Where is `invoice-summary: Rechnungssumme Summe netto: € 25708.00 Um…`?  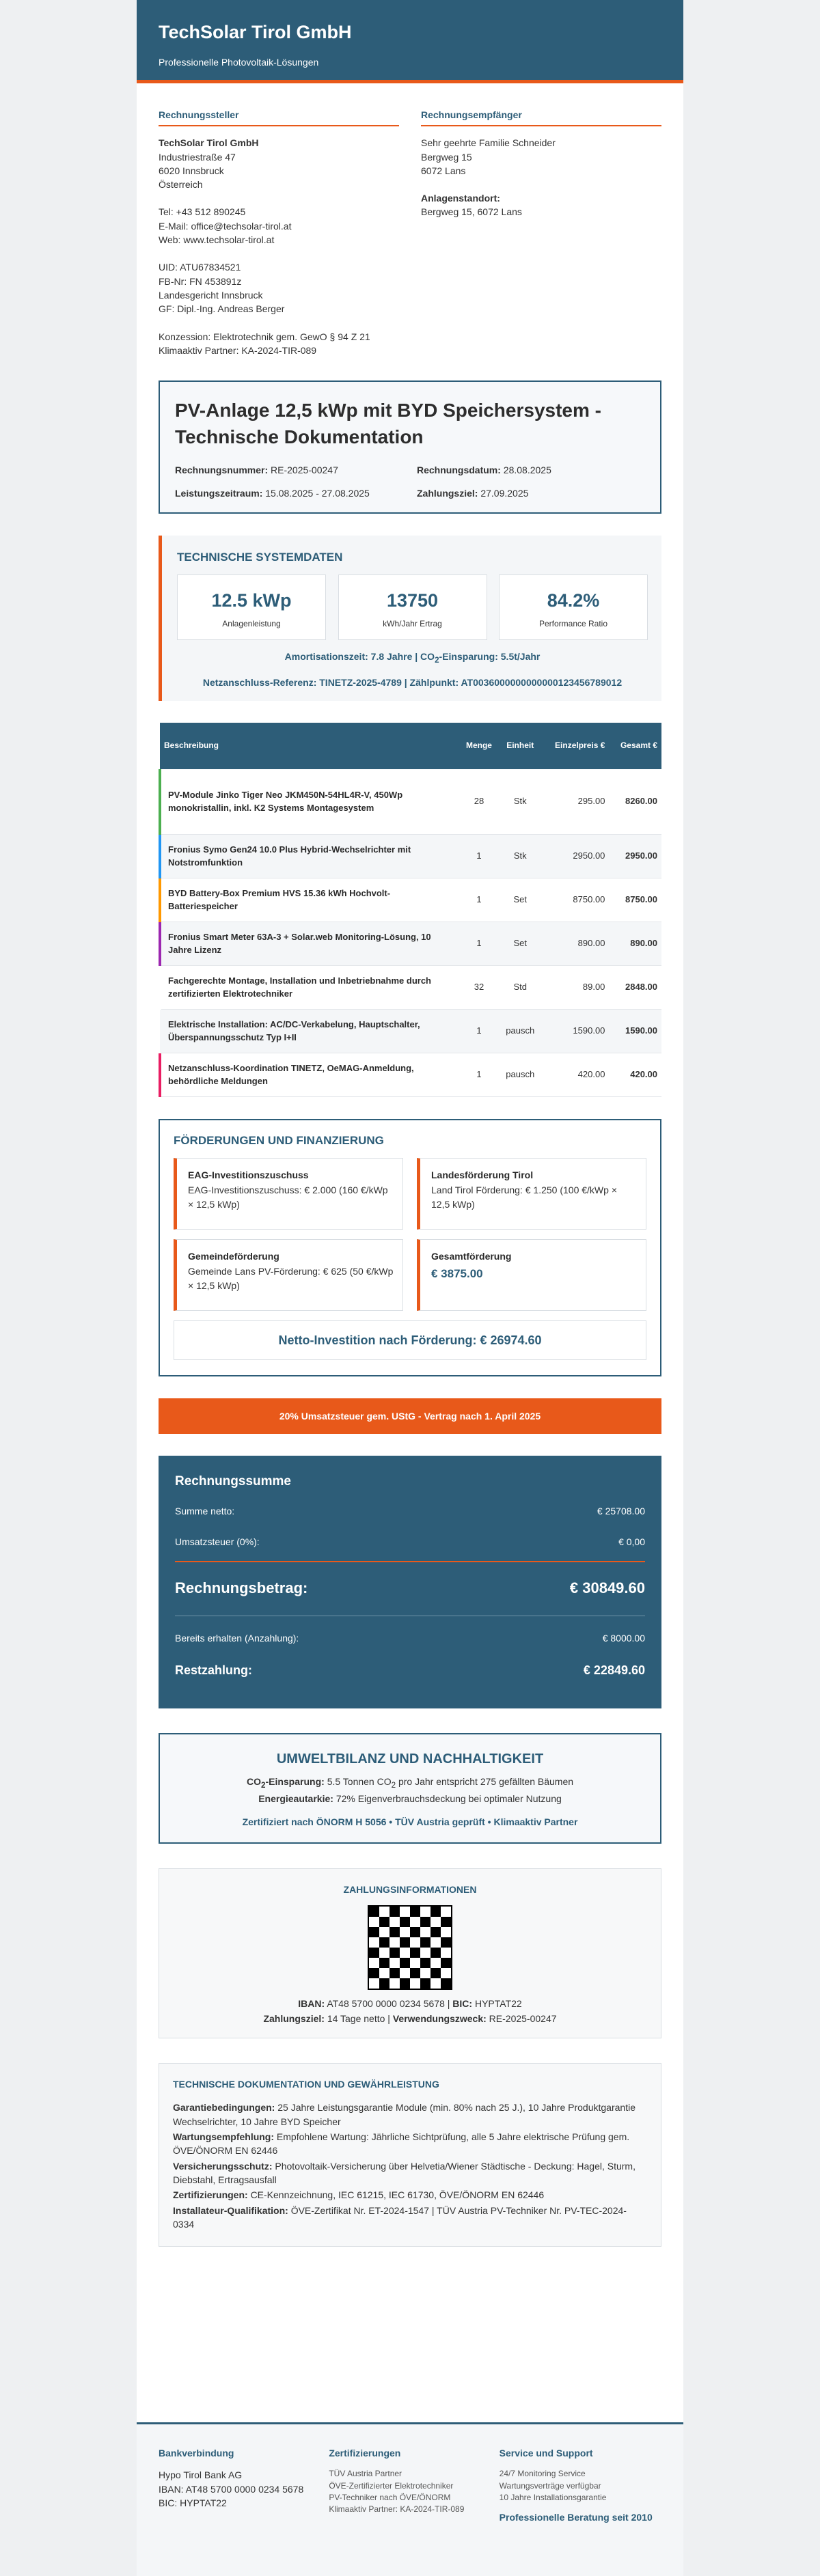 invoice-summary: Rechnungssumme Summe netto: € 25708.00 Um… is located at coordinates (410, 1581).